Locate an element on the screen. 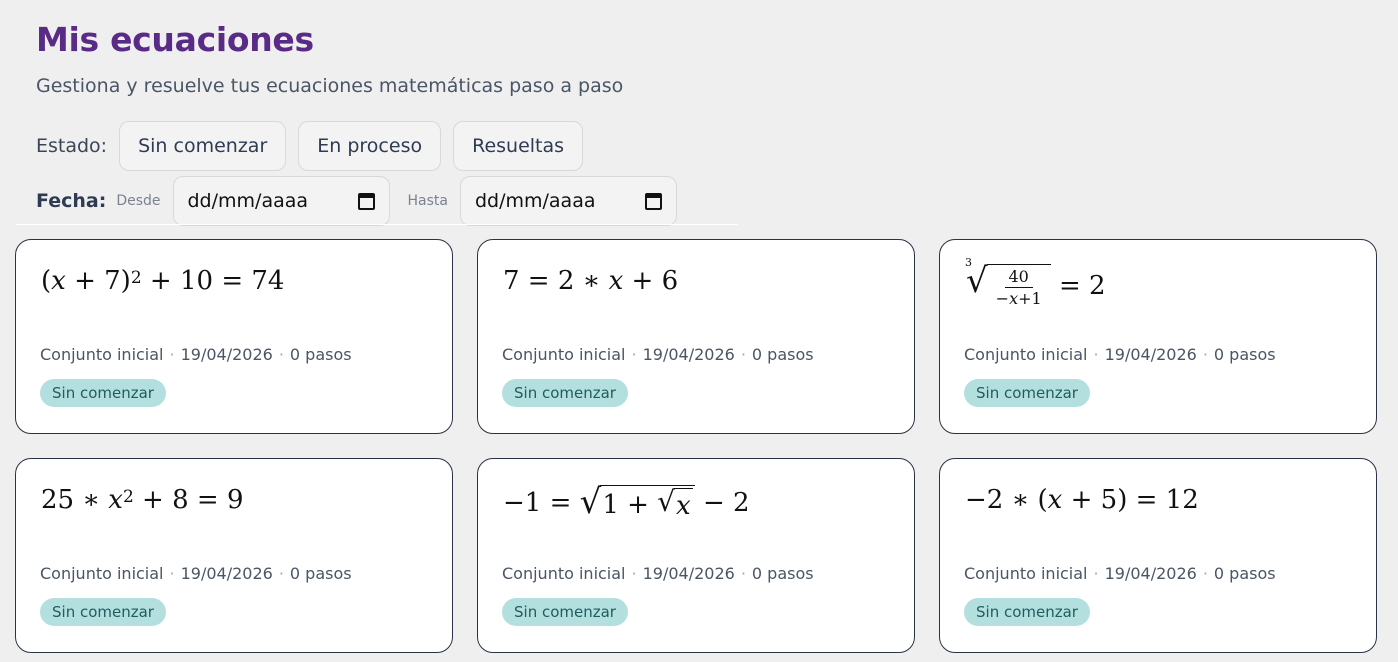  date-filter: Fecha: Desde dd/mm/aaaa Hasta dd/mm/aaaa is located at coordinates (365, 201).